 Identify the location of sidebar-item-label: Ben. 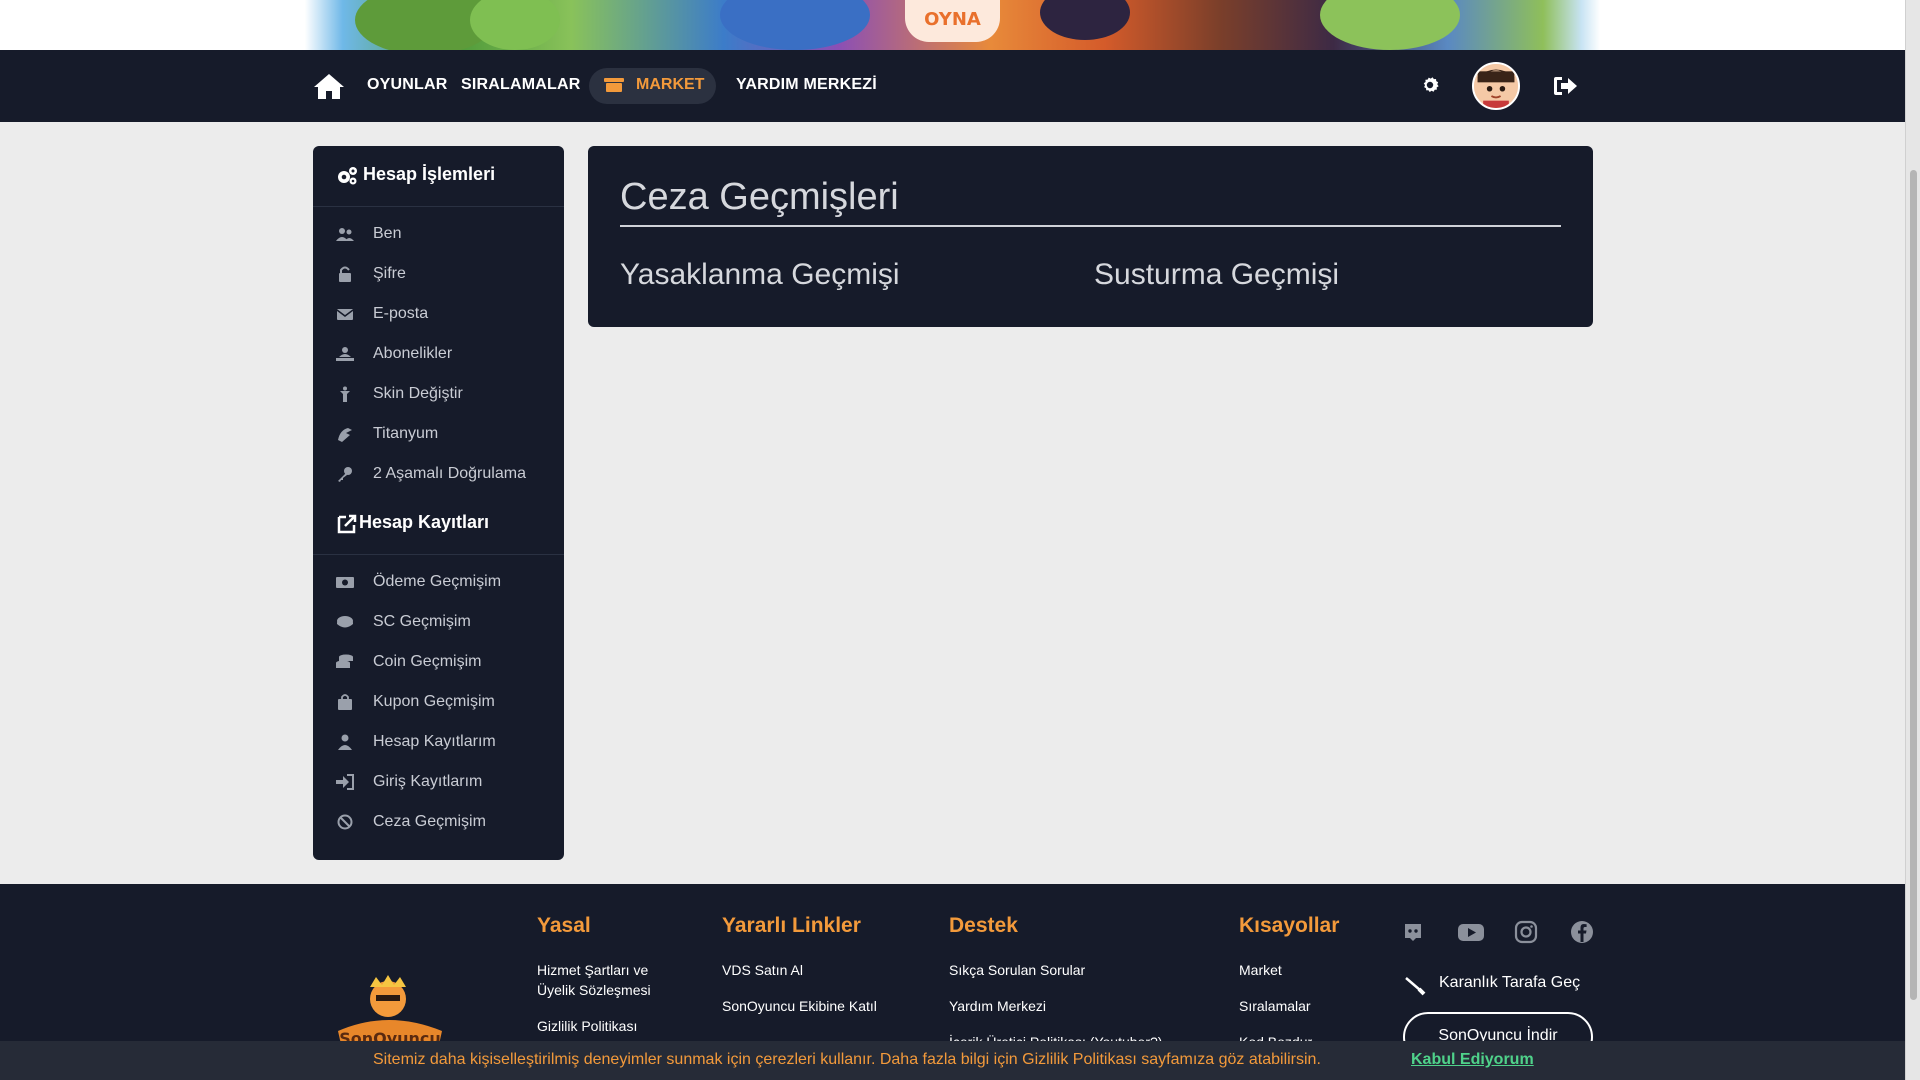
(387, 233).